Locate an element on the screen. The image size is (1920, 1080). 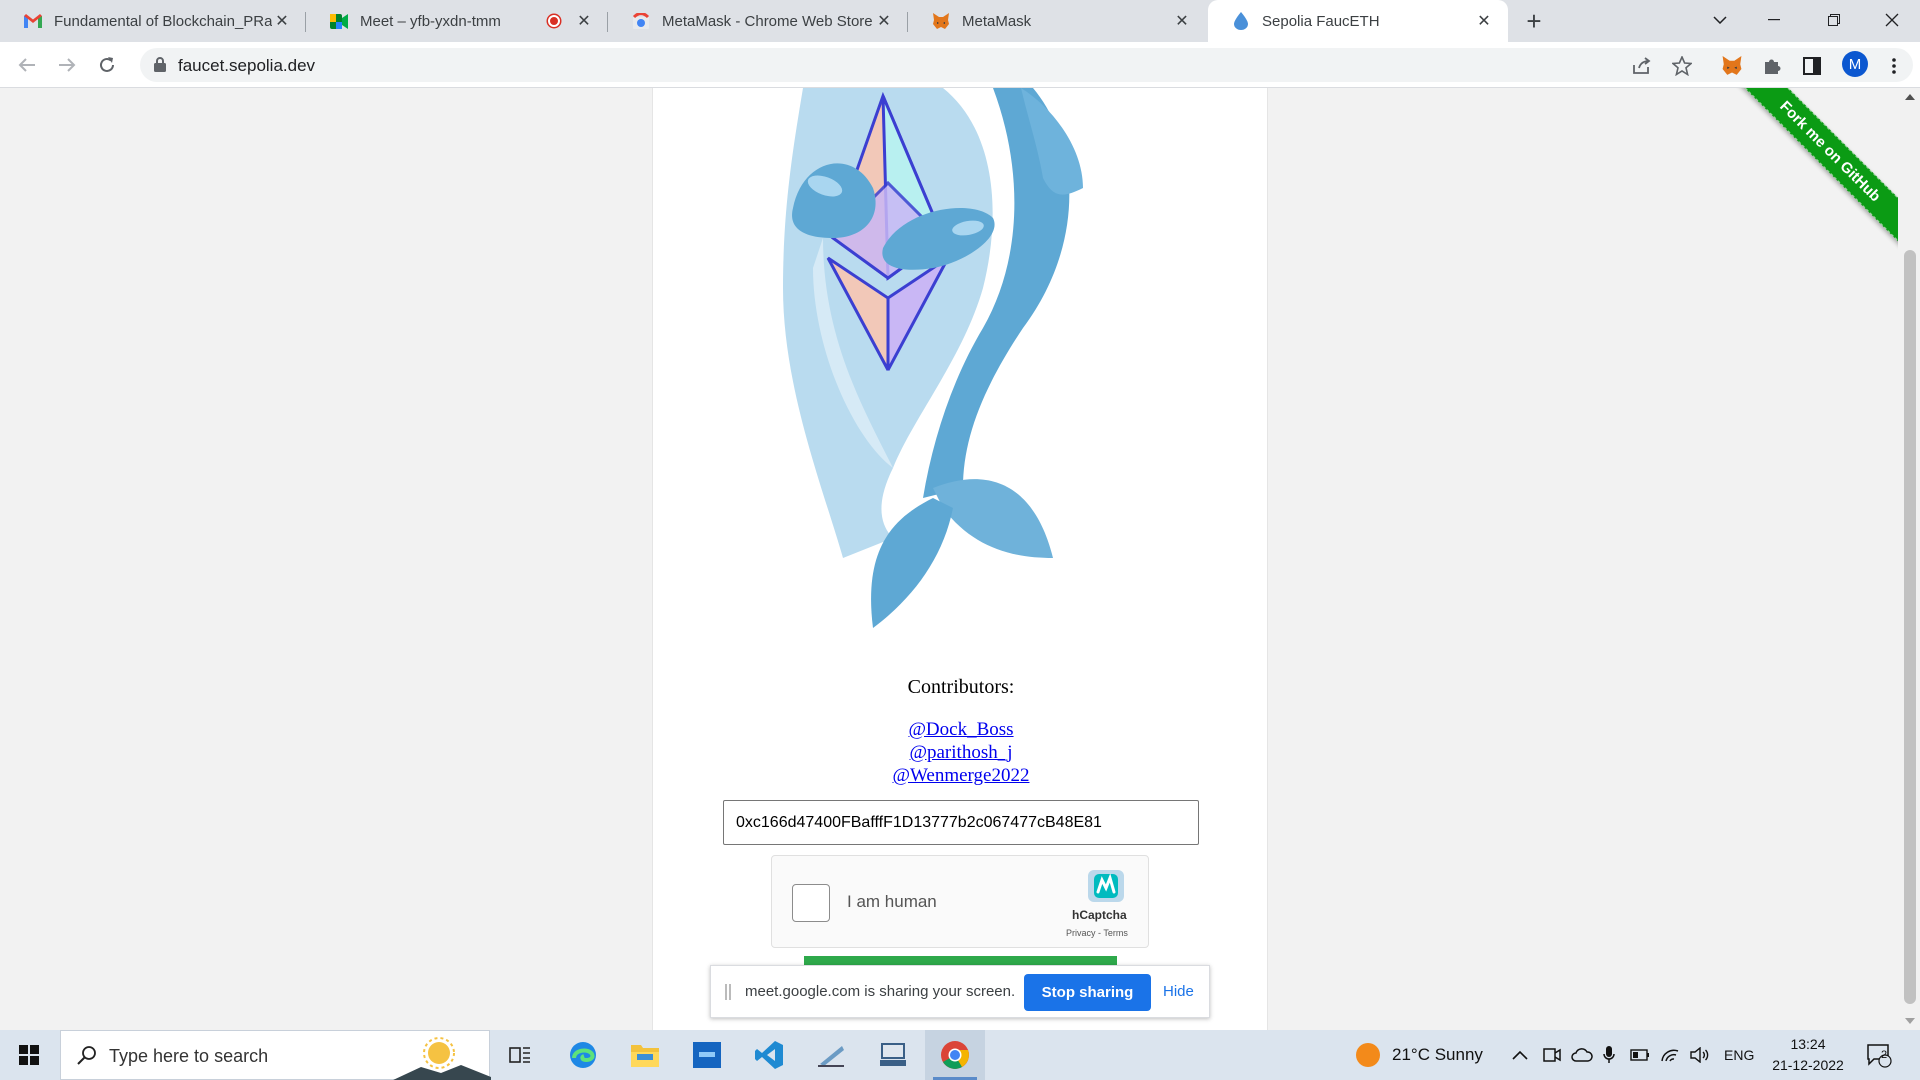
meet-tray-icon is located at coordinates (1552, 1055).